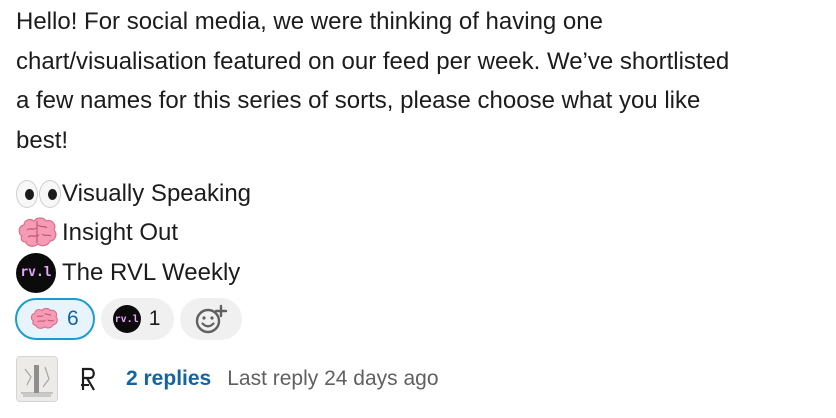  I want to click on app-avatar, so click(89, 379).